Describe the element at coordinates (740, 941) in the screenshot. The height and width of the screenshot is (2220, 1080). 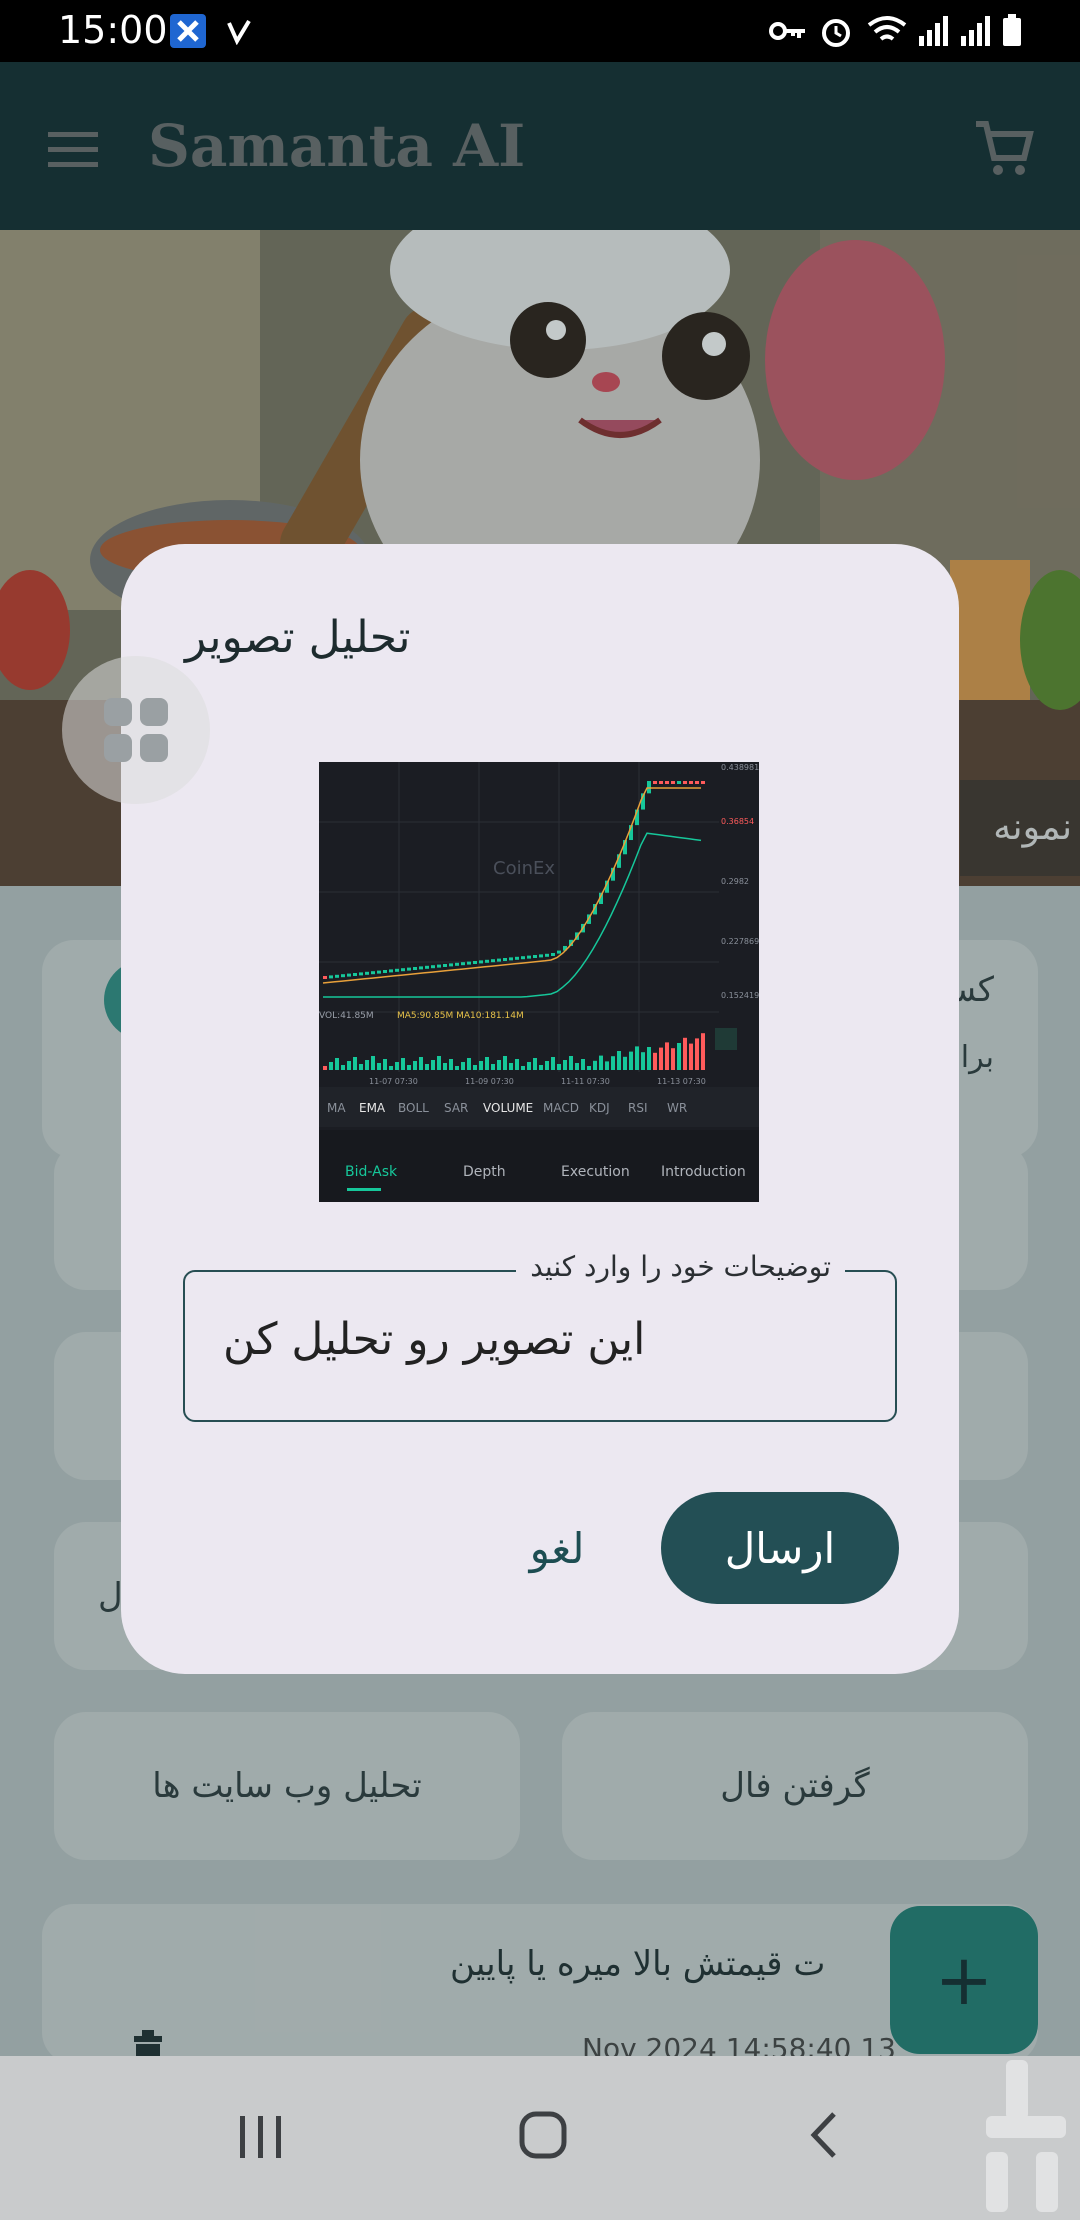
I see `price-label: 0.227869` at that location.